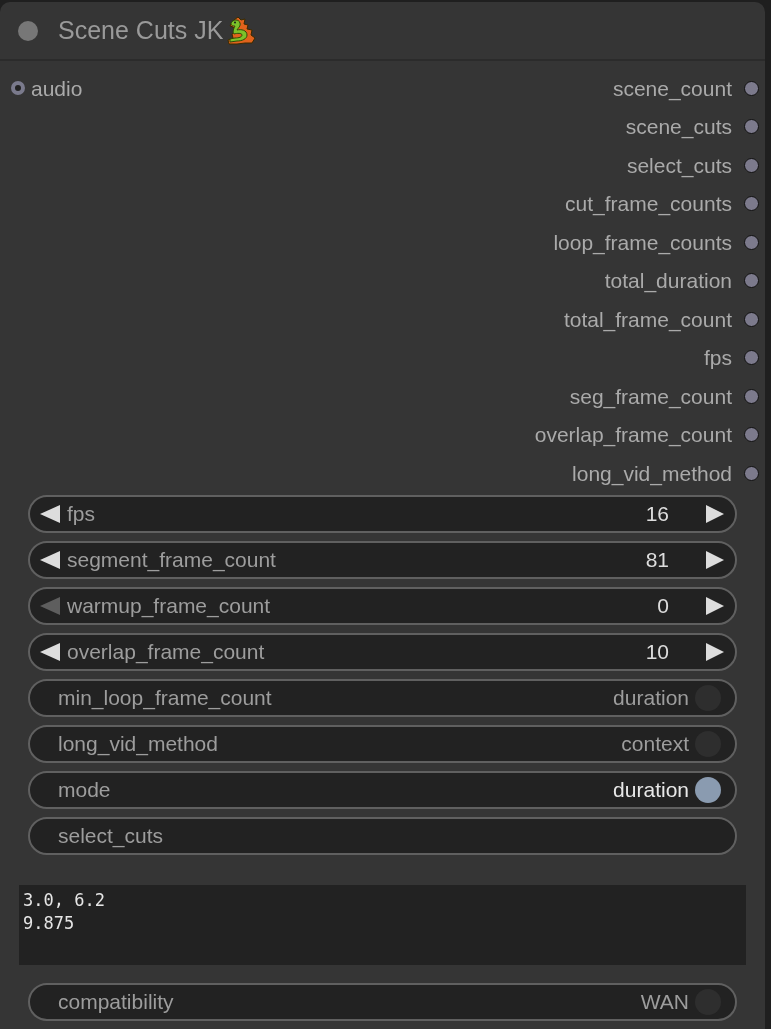 The height and width of the screenshot is (1029, 771). What do you see at coordinates (382, 513) in the screenshot?
I see `number-widget: fps 16` at bounding box center [382, 513].